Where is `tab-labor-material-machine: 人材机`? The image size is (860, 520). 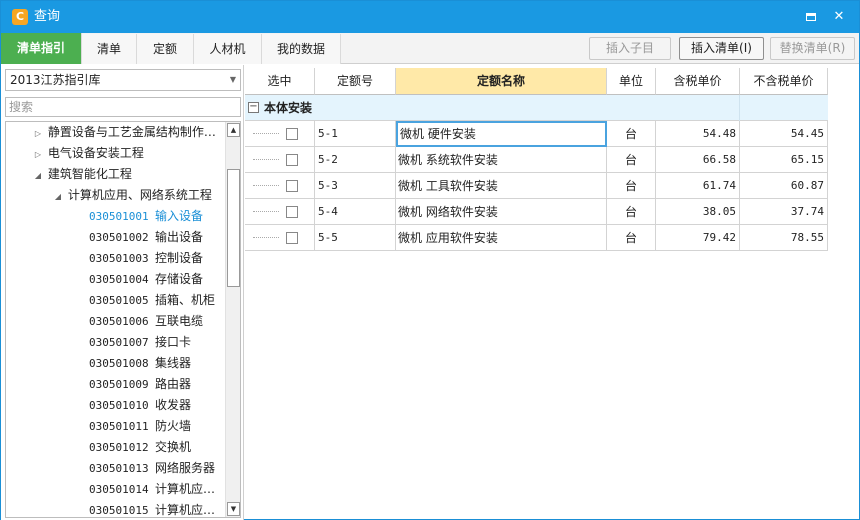 tab-labor-material-machine: 人材机 is located at coordinates (228, 49).